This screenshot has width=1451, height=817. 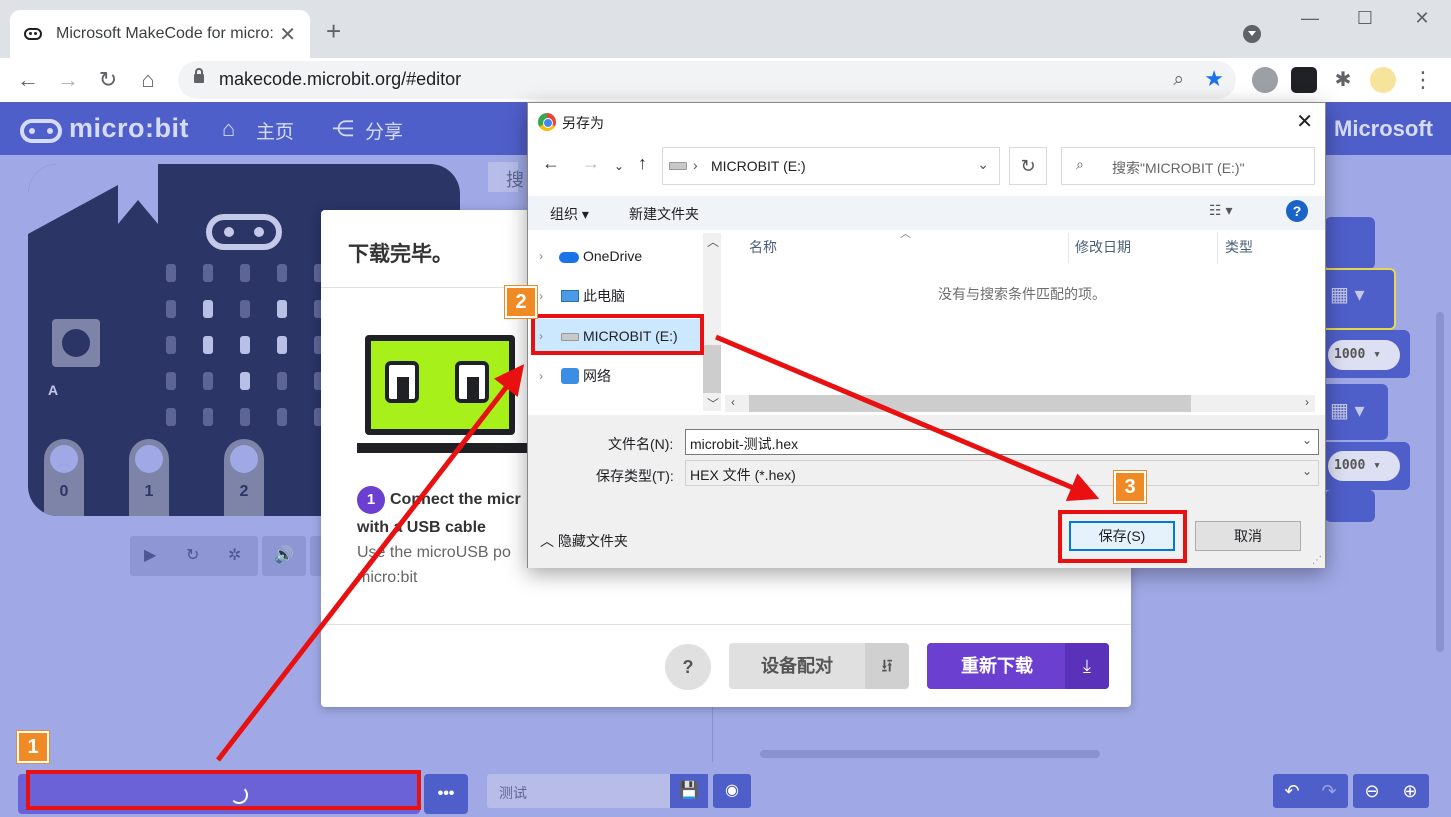 I want to click on address-bar: makecode.microbit.org/#editor ⌕ ★, so click(x=707, y=80).